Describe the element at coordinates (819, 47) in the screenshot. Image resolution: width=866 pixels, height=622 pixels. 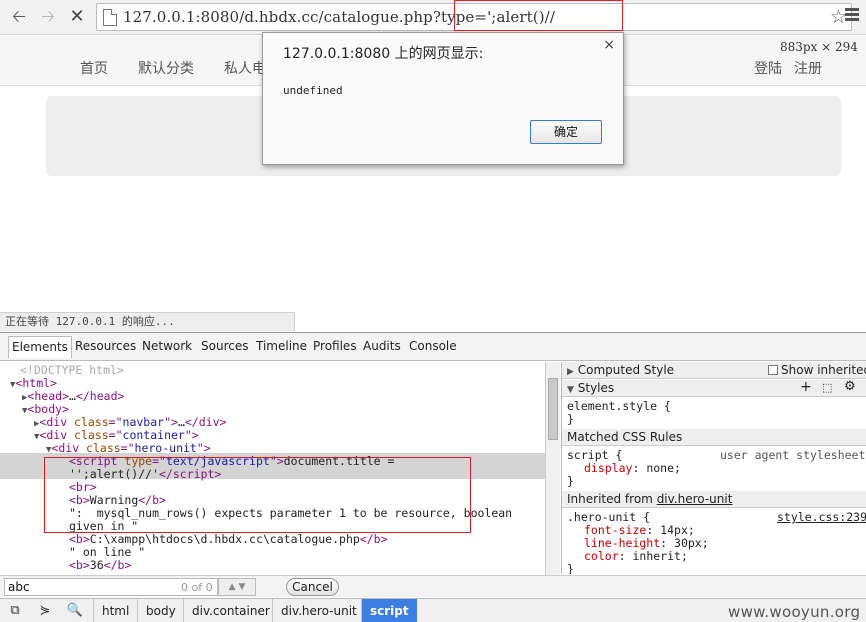
I see `size-overlay: 883px × 294` at that location.